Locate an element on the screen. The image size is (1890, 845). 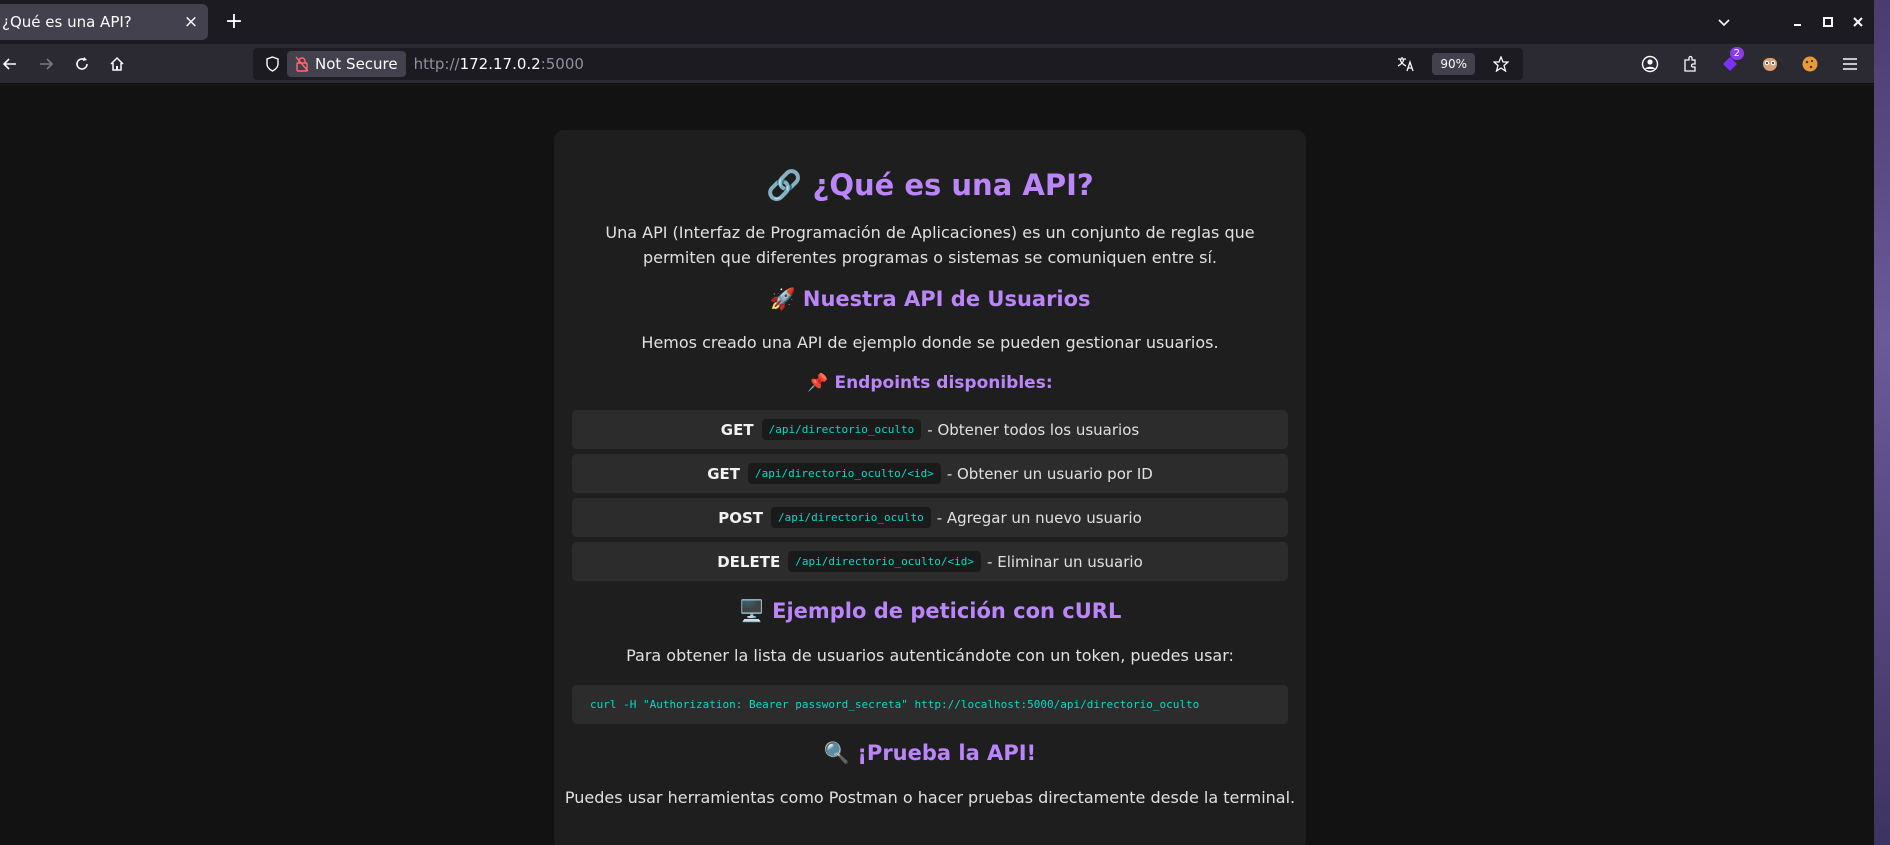
url-host: 172.17.0.2 is located at coordinates (500, 64).